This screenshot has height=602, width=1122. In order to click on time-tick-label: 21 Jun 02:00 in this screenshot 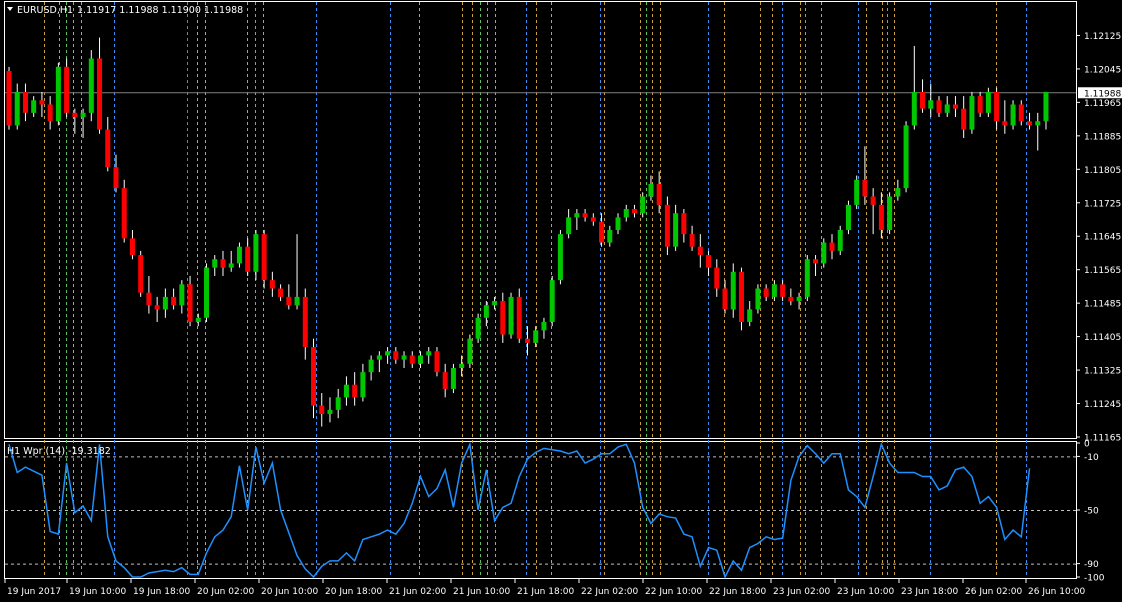, I will do `click(417, 592)`.